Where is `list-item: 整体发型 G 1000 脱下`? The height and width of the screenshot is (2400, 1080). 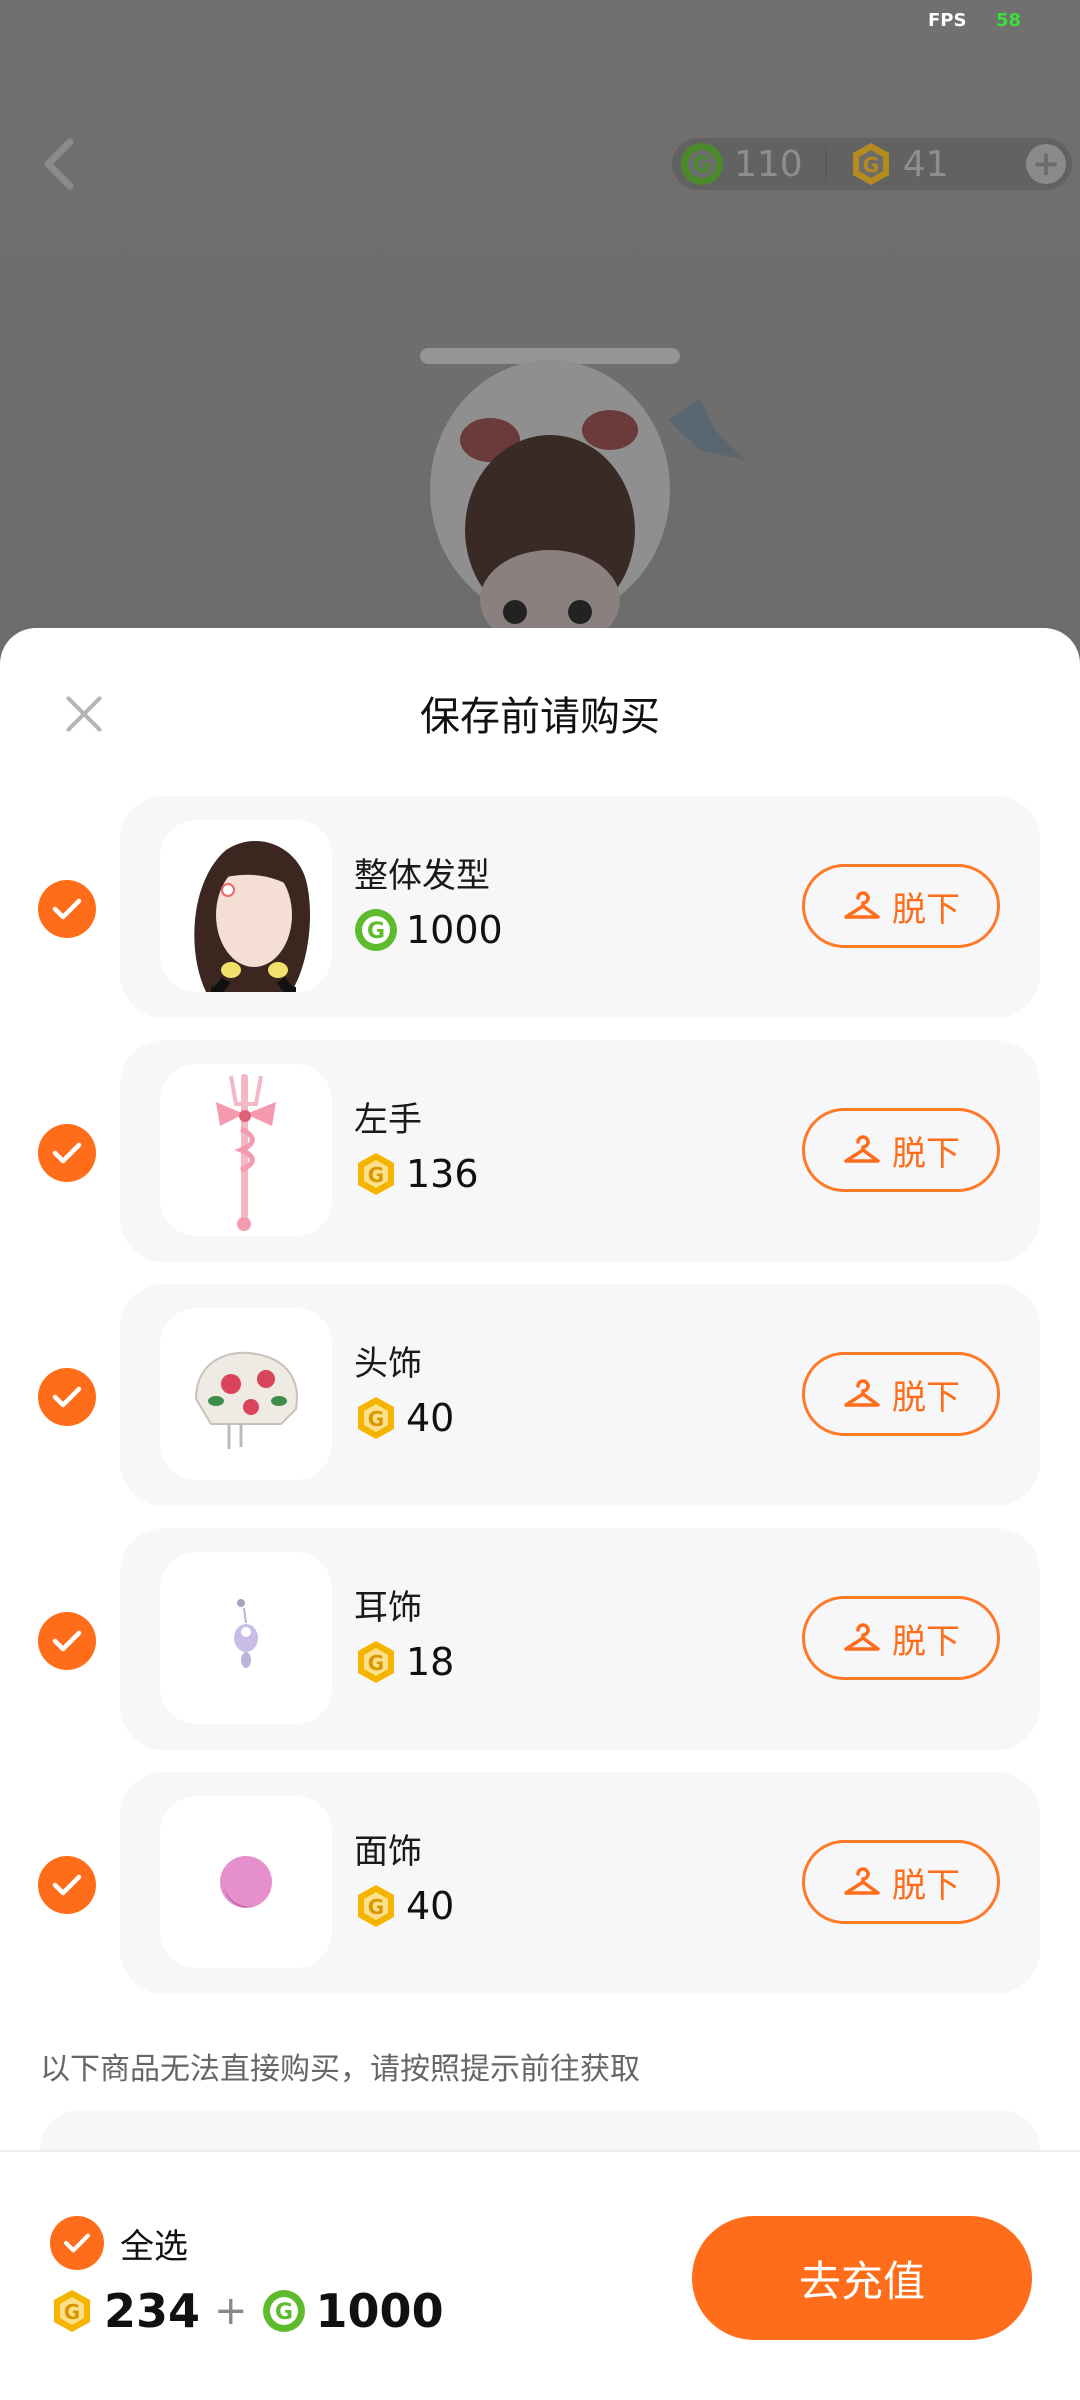
list-item: 整体发型 G 1000 脱下 is located at coordinates (540, 907).